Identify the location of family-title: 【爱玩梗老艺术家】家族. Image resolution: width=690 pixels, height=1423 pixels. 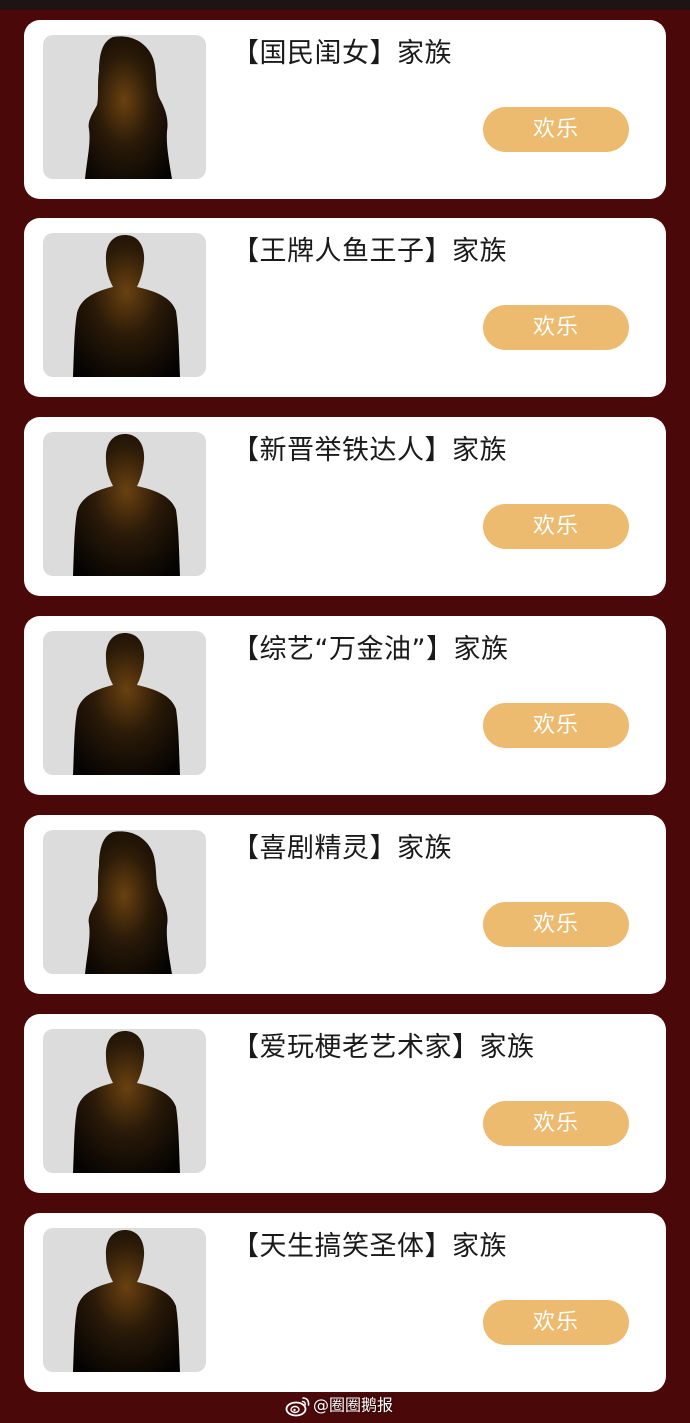
(383, 1047).